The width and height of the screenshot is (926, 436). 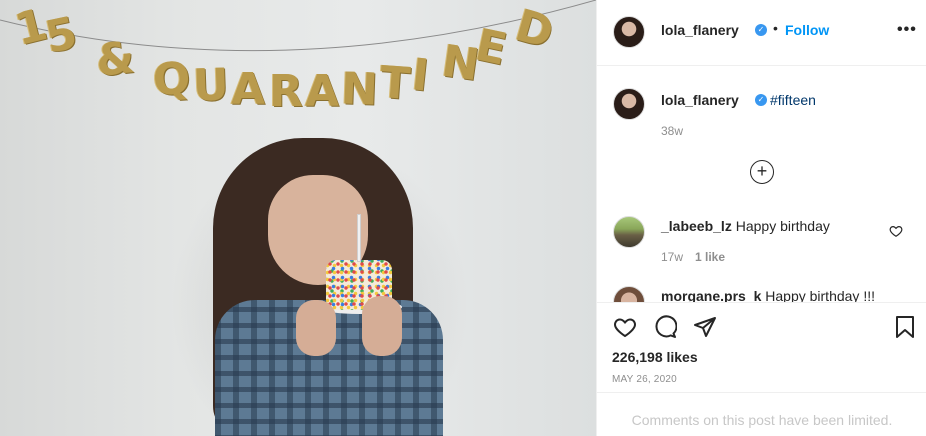 I want to click on bookmark-icon, so click(x=905, y=327).